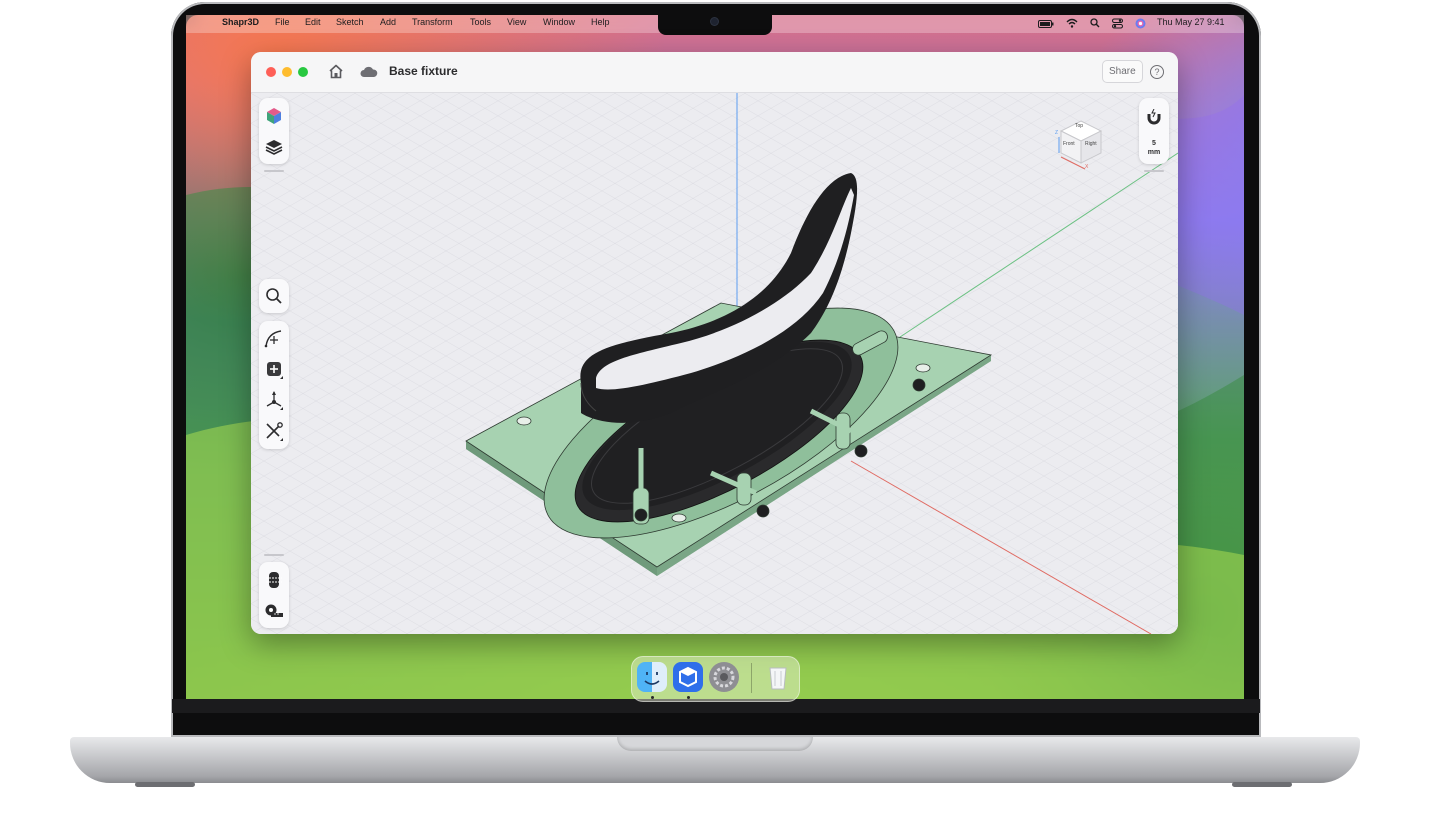 This screenshot has height=814, width=1440. I want to click on measure-button, so click(274, 611).